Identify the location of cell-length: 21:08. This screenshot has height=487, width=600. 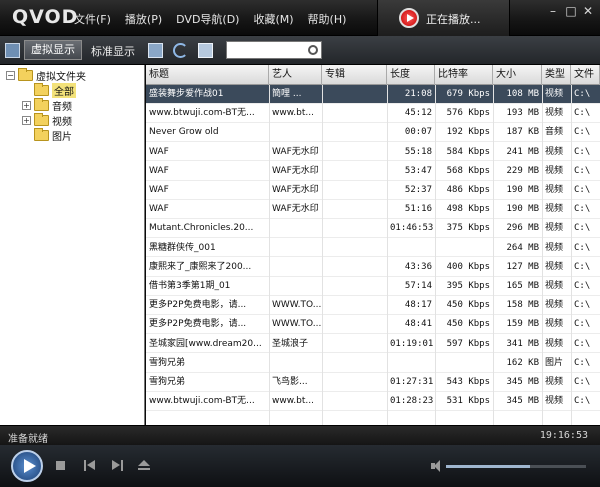
(418, 94).